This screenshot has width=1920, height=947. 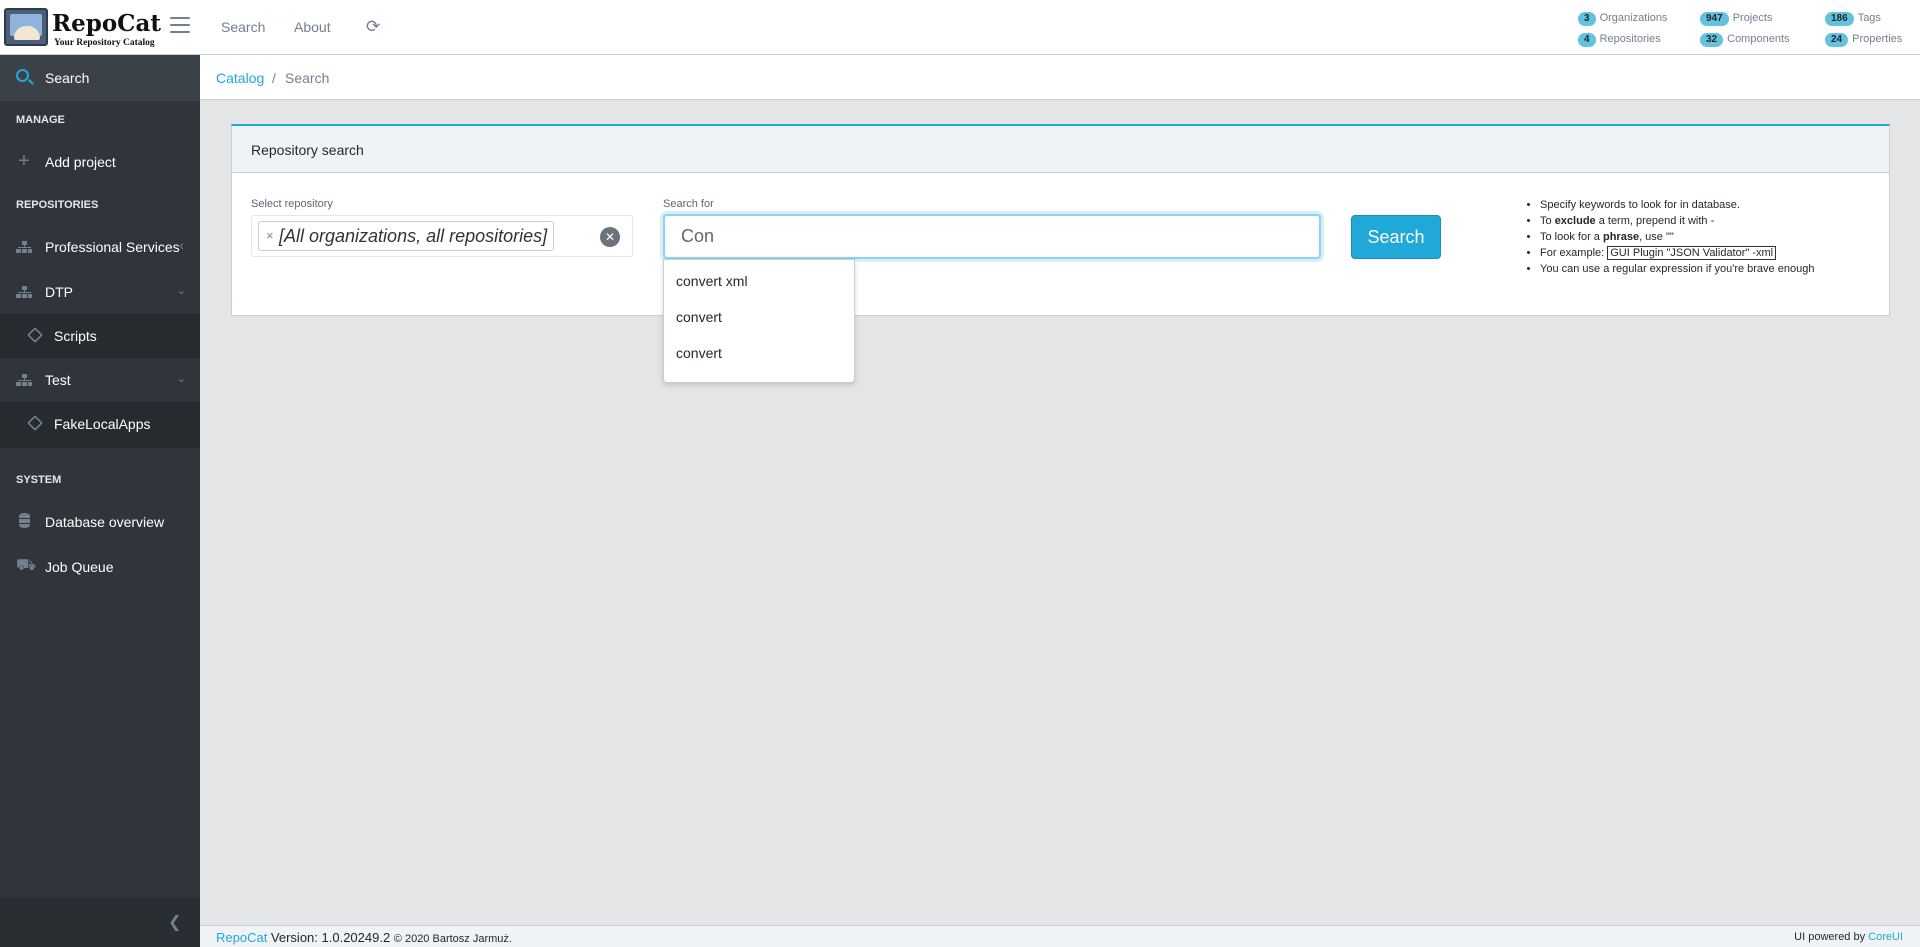 I want to click on stat-organizations: 3 Organizations, so click(x=1622, y=18).